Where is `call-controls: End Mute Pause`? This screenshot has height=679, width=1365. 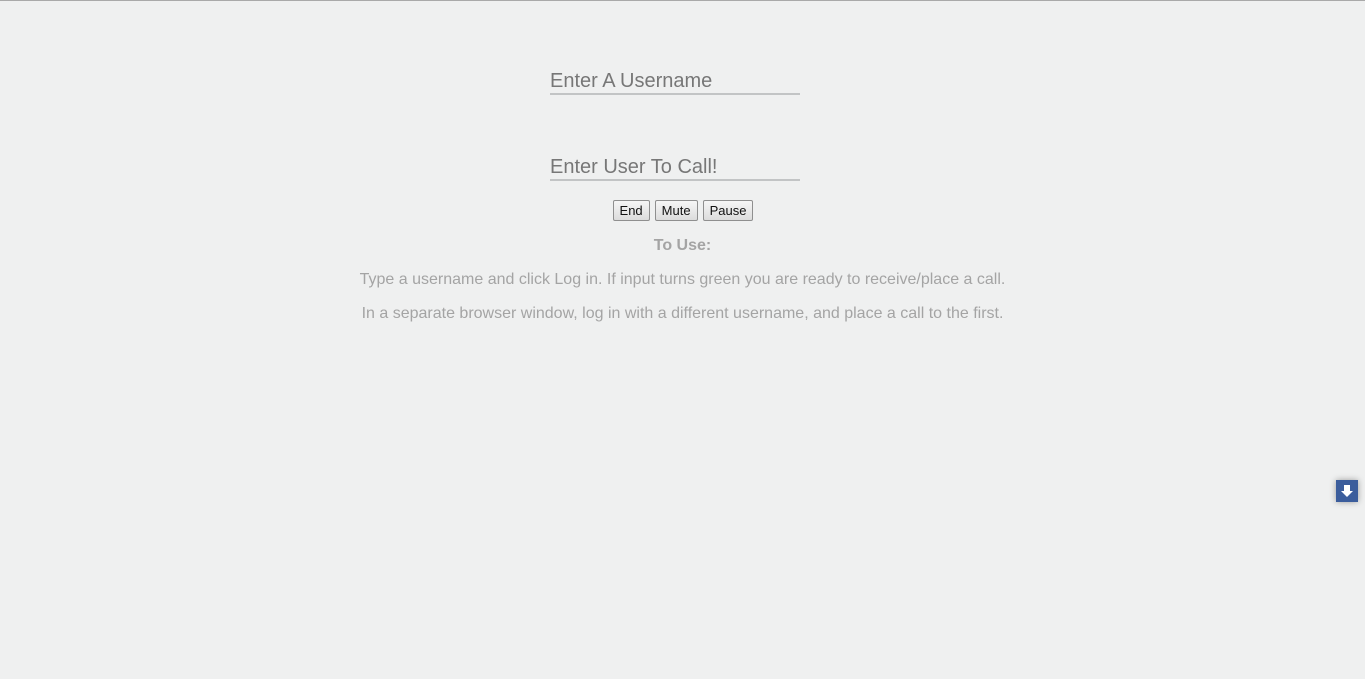
call-controls: End Mute Pause is located at coordinates (682, 210).